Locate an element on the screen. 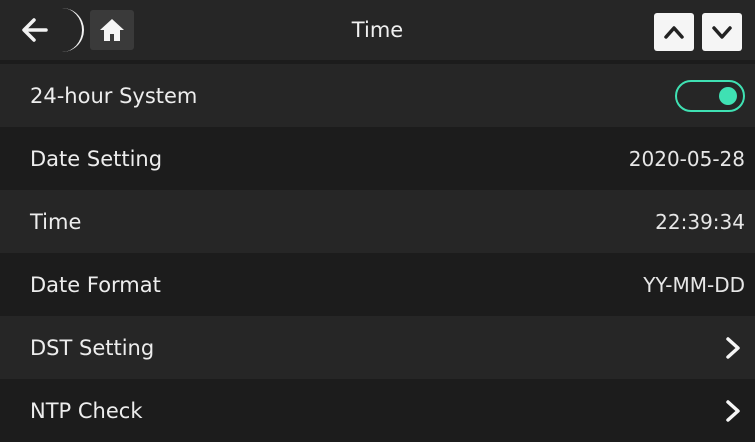 Image resolution: width=755 pixels, height=442 pixels. row-label: Date Setting is located at coordinates (96, 158).